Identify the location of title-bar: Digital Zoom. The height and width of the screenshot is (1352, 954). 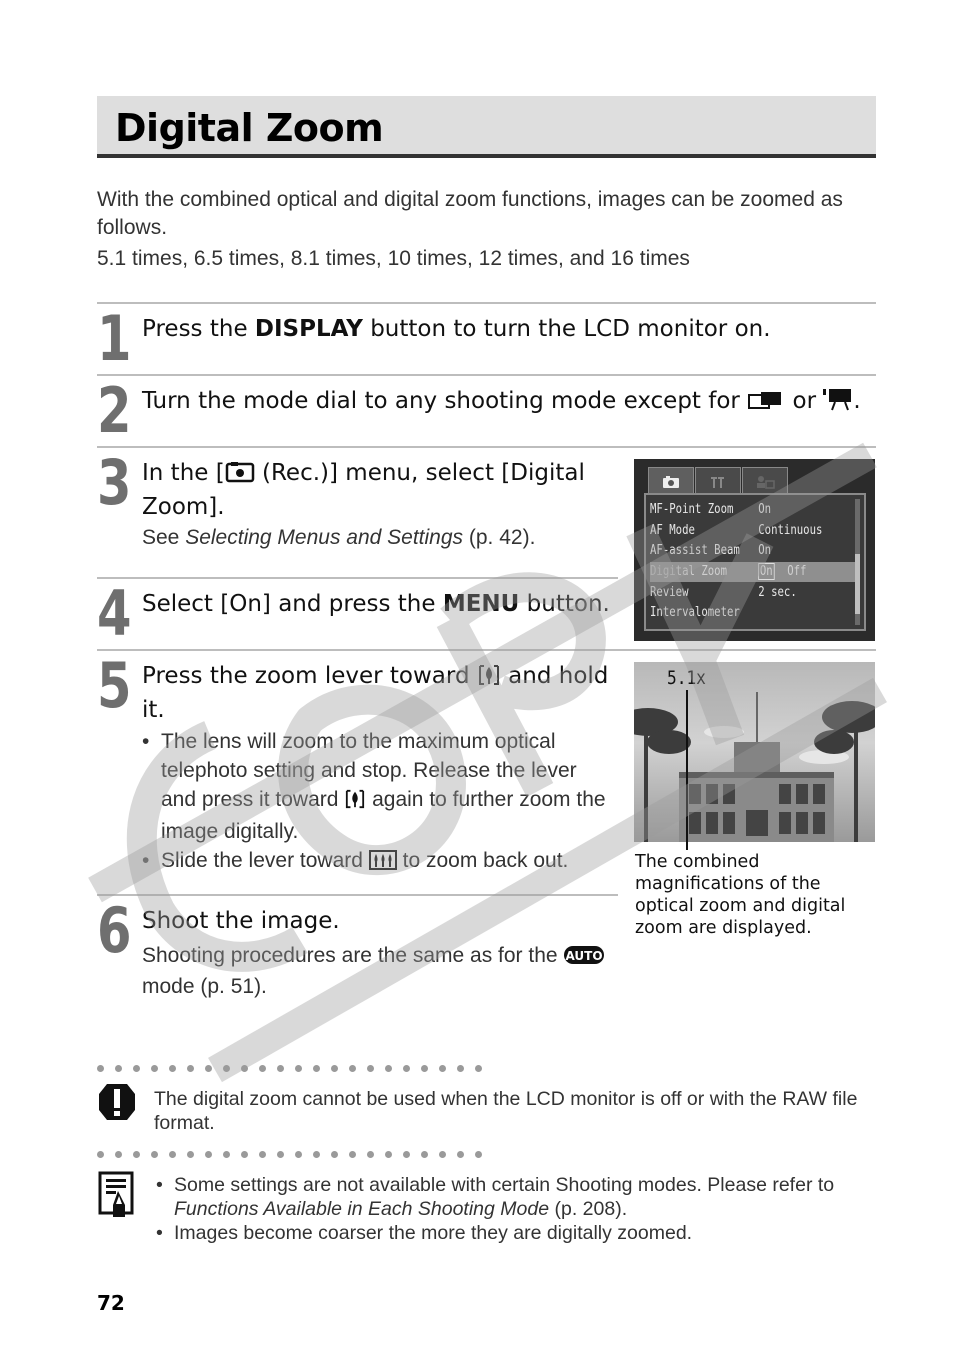
(486, 127).